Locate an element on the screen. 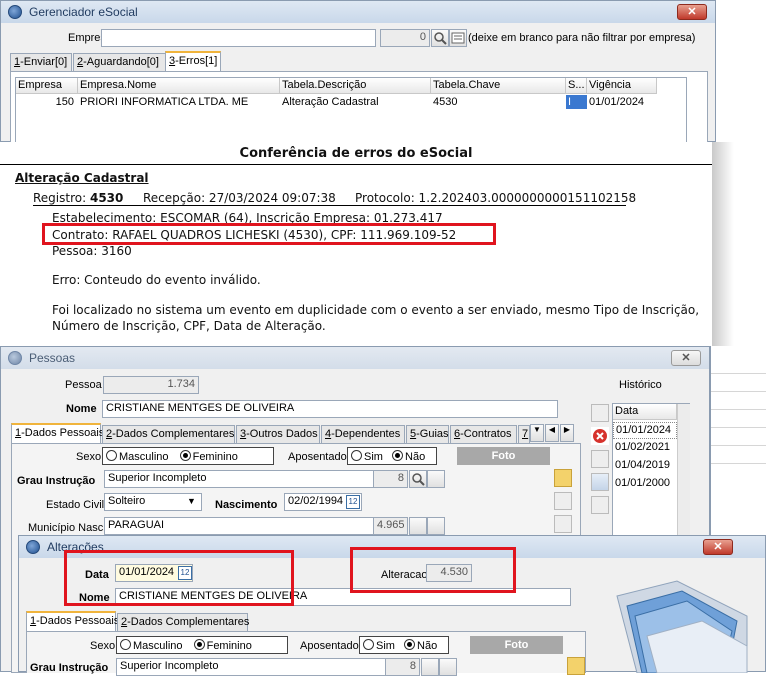 Image resolution: width=766 pixels, height=676 pixels. tab-erros: 3-Erros[1] is located at coordinates (193, 61).